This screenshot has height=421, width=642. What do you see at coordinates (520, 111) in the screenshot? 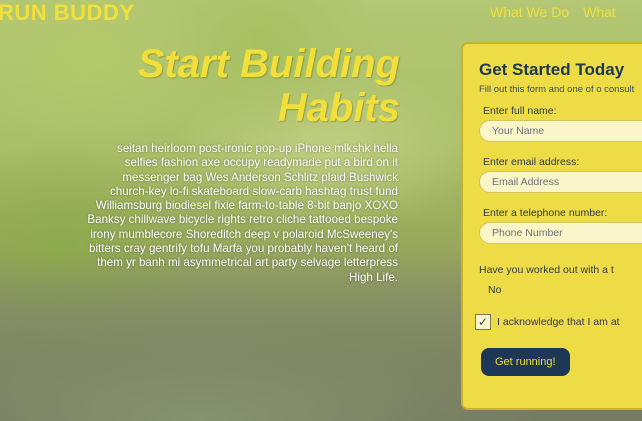
I see `name-label: Enter full name:` at bounding box center [520, 111].